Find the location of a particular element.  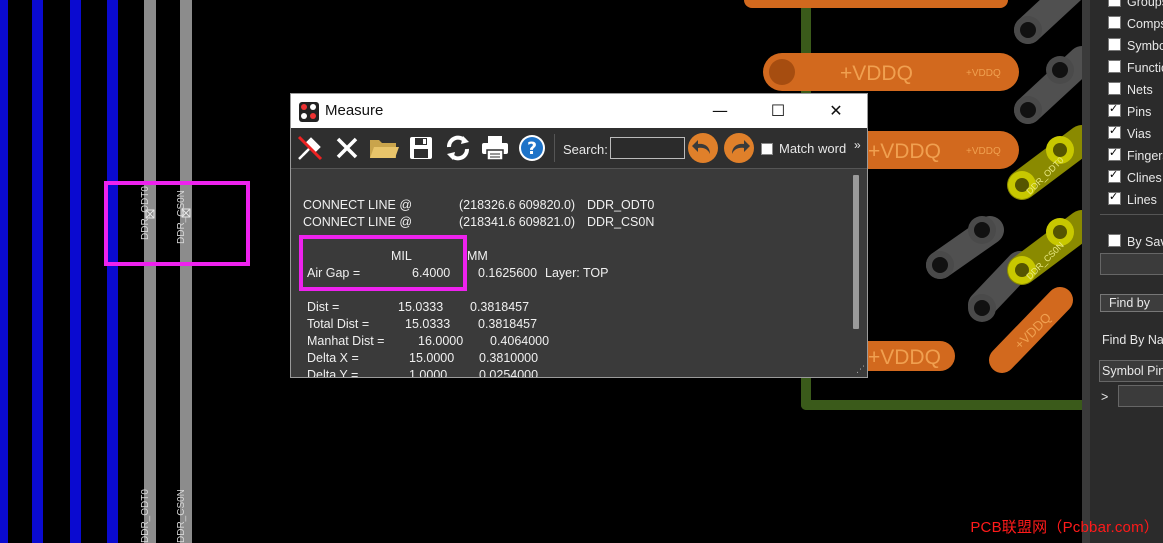

match-word-label: Match word is located at coordinates (813, 148).